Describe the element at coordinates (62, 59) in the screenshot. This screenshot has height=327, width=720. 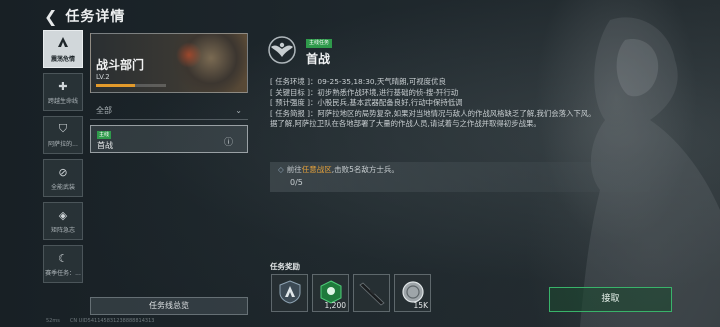
I see `sidebar-item-label: 震荡危情` at that location.